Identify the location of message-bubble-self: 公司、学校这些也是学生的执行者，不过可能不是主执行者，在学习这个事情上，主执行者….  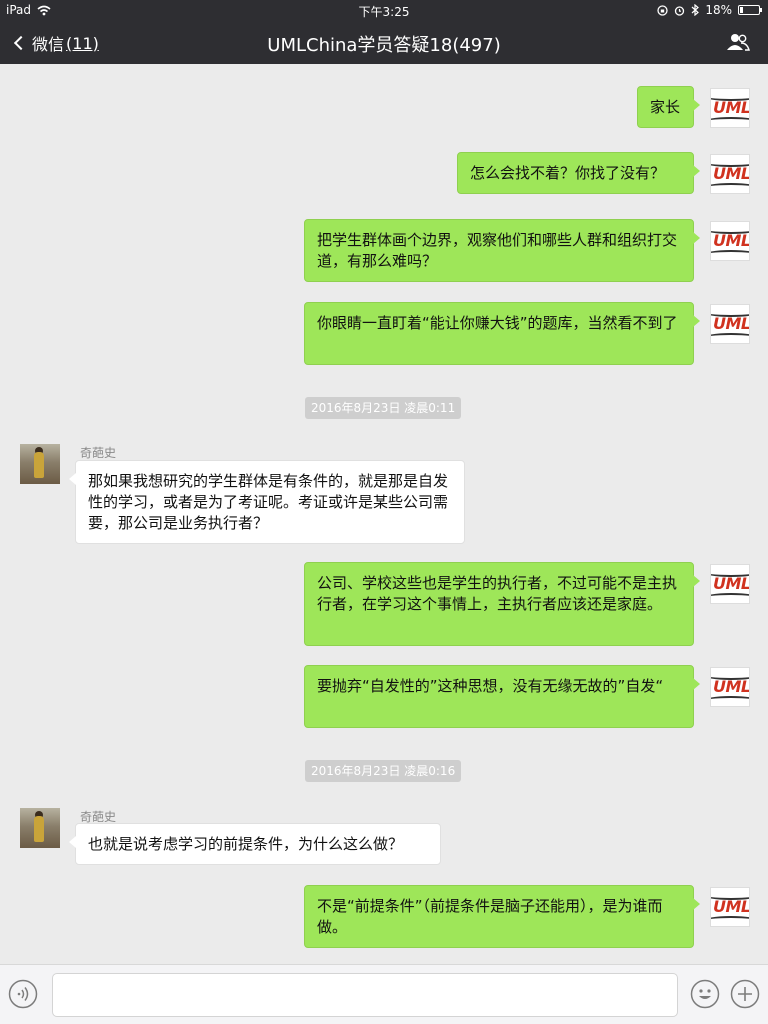
(502, 604).